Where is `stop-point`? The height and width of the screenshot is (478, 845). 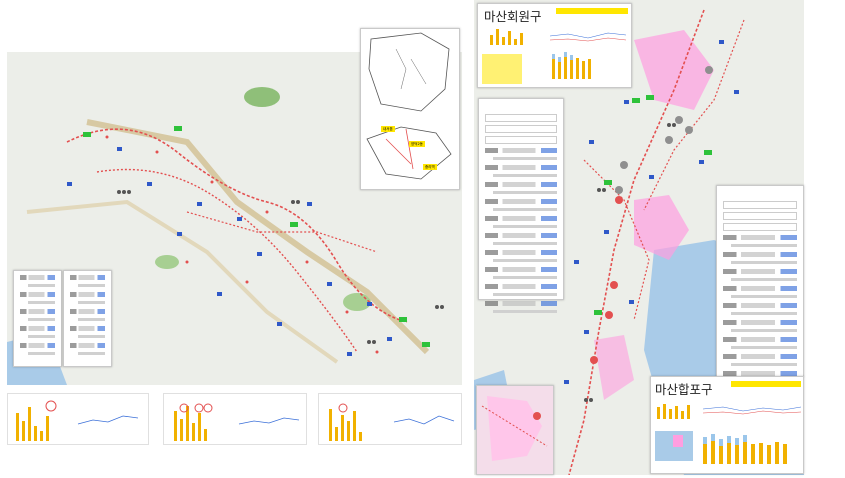 stop-point is located at coordinates (242, 244).